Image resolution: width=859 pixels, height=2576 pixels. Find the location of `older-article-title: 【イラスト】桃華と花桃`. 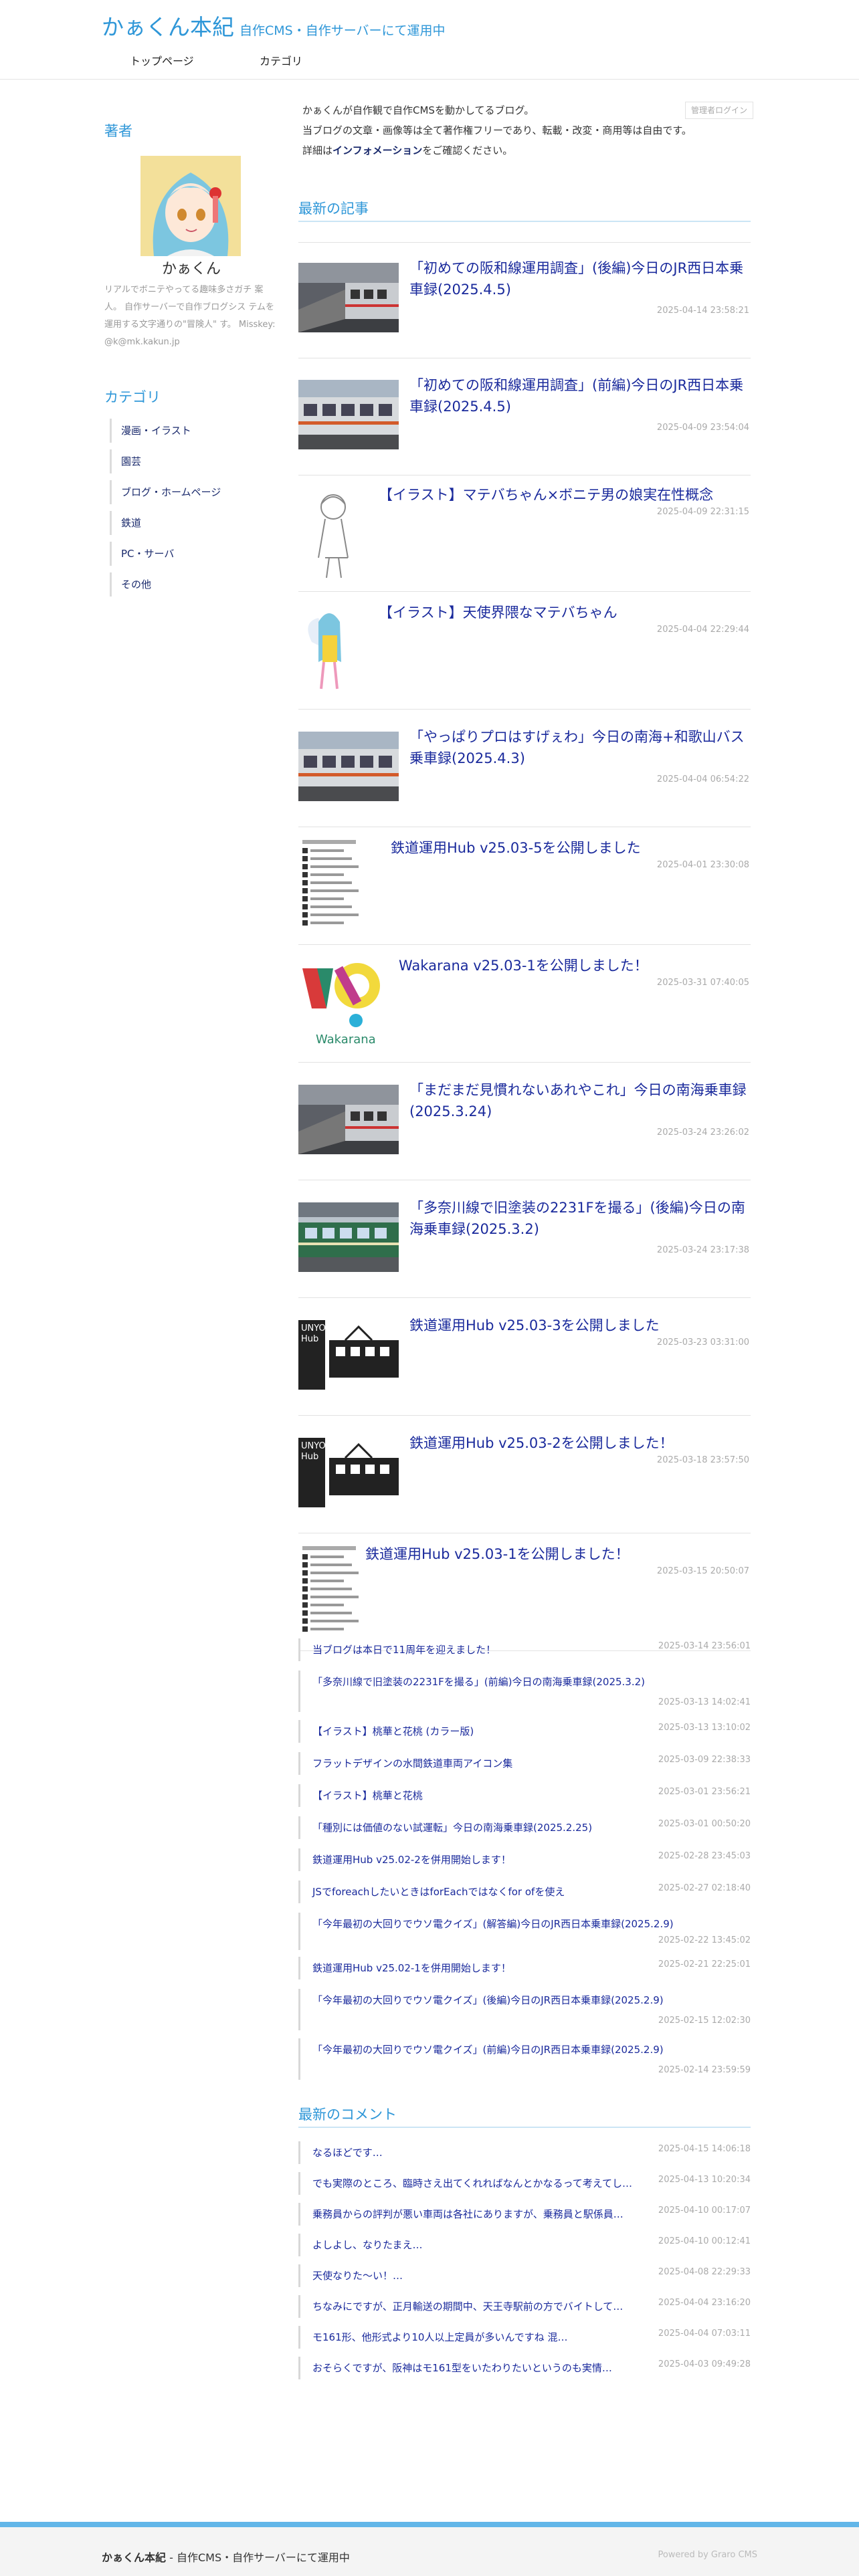

older-article-title: 【イラスト】桃華と花桃 is located at coordinates (367, 1795).